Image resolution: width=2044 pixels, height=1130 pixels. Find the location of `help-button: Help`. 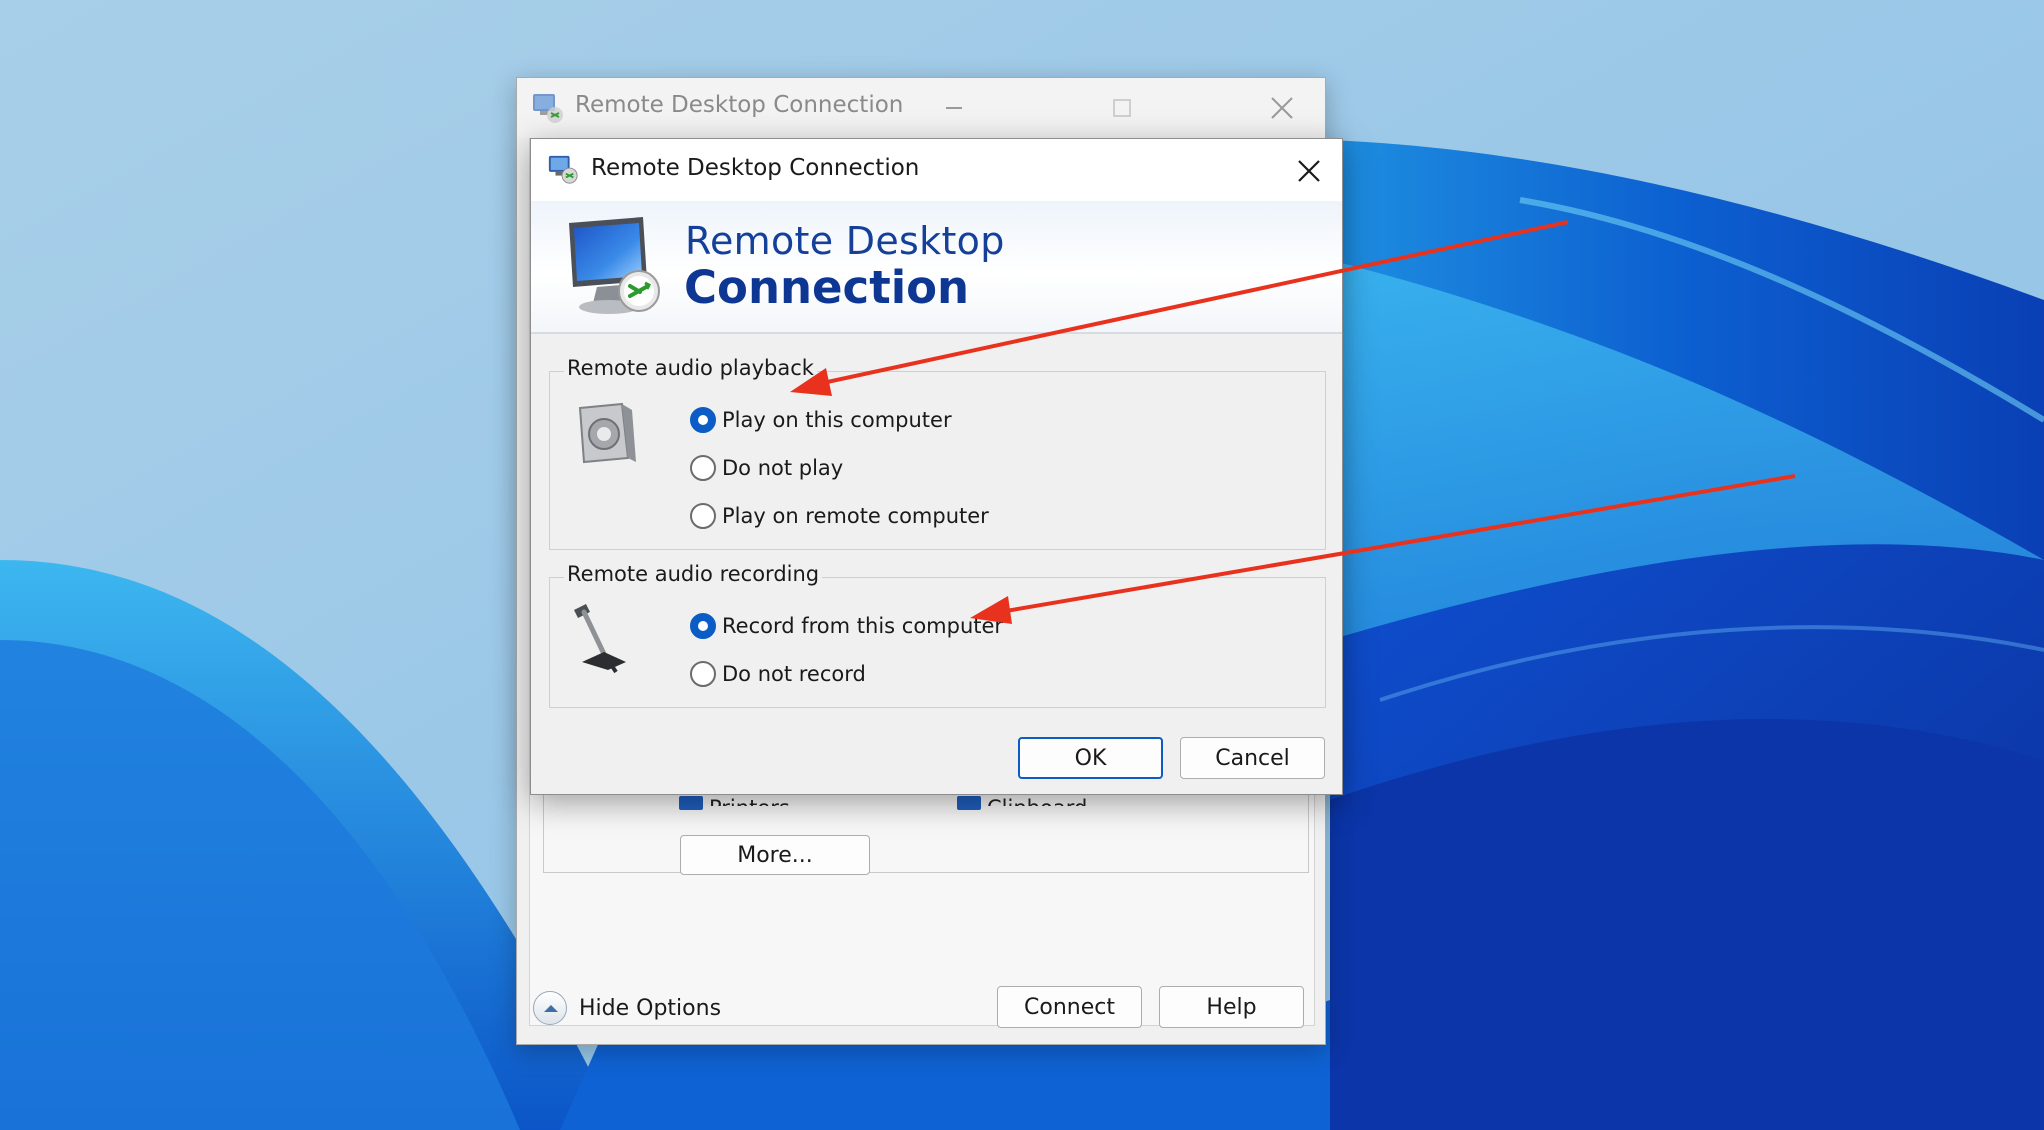

help-button: Help is located at coordinates (1231, 1007).